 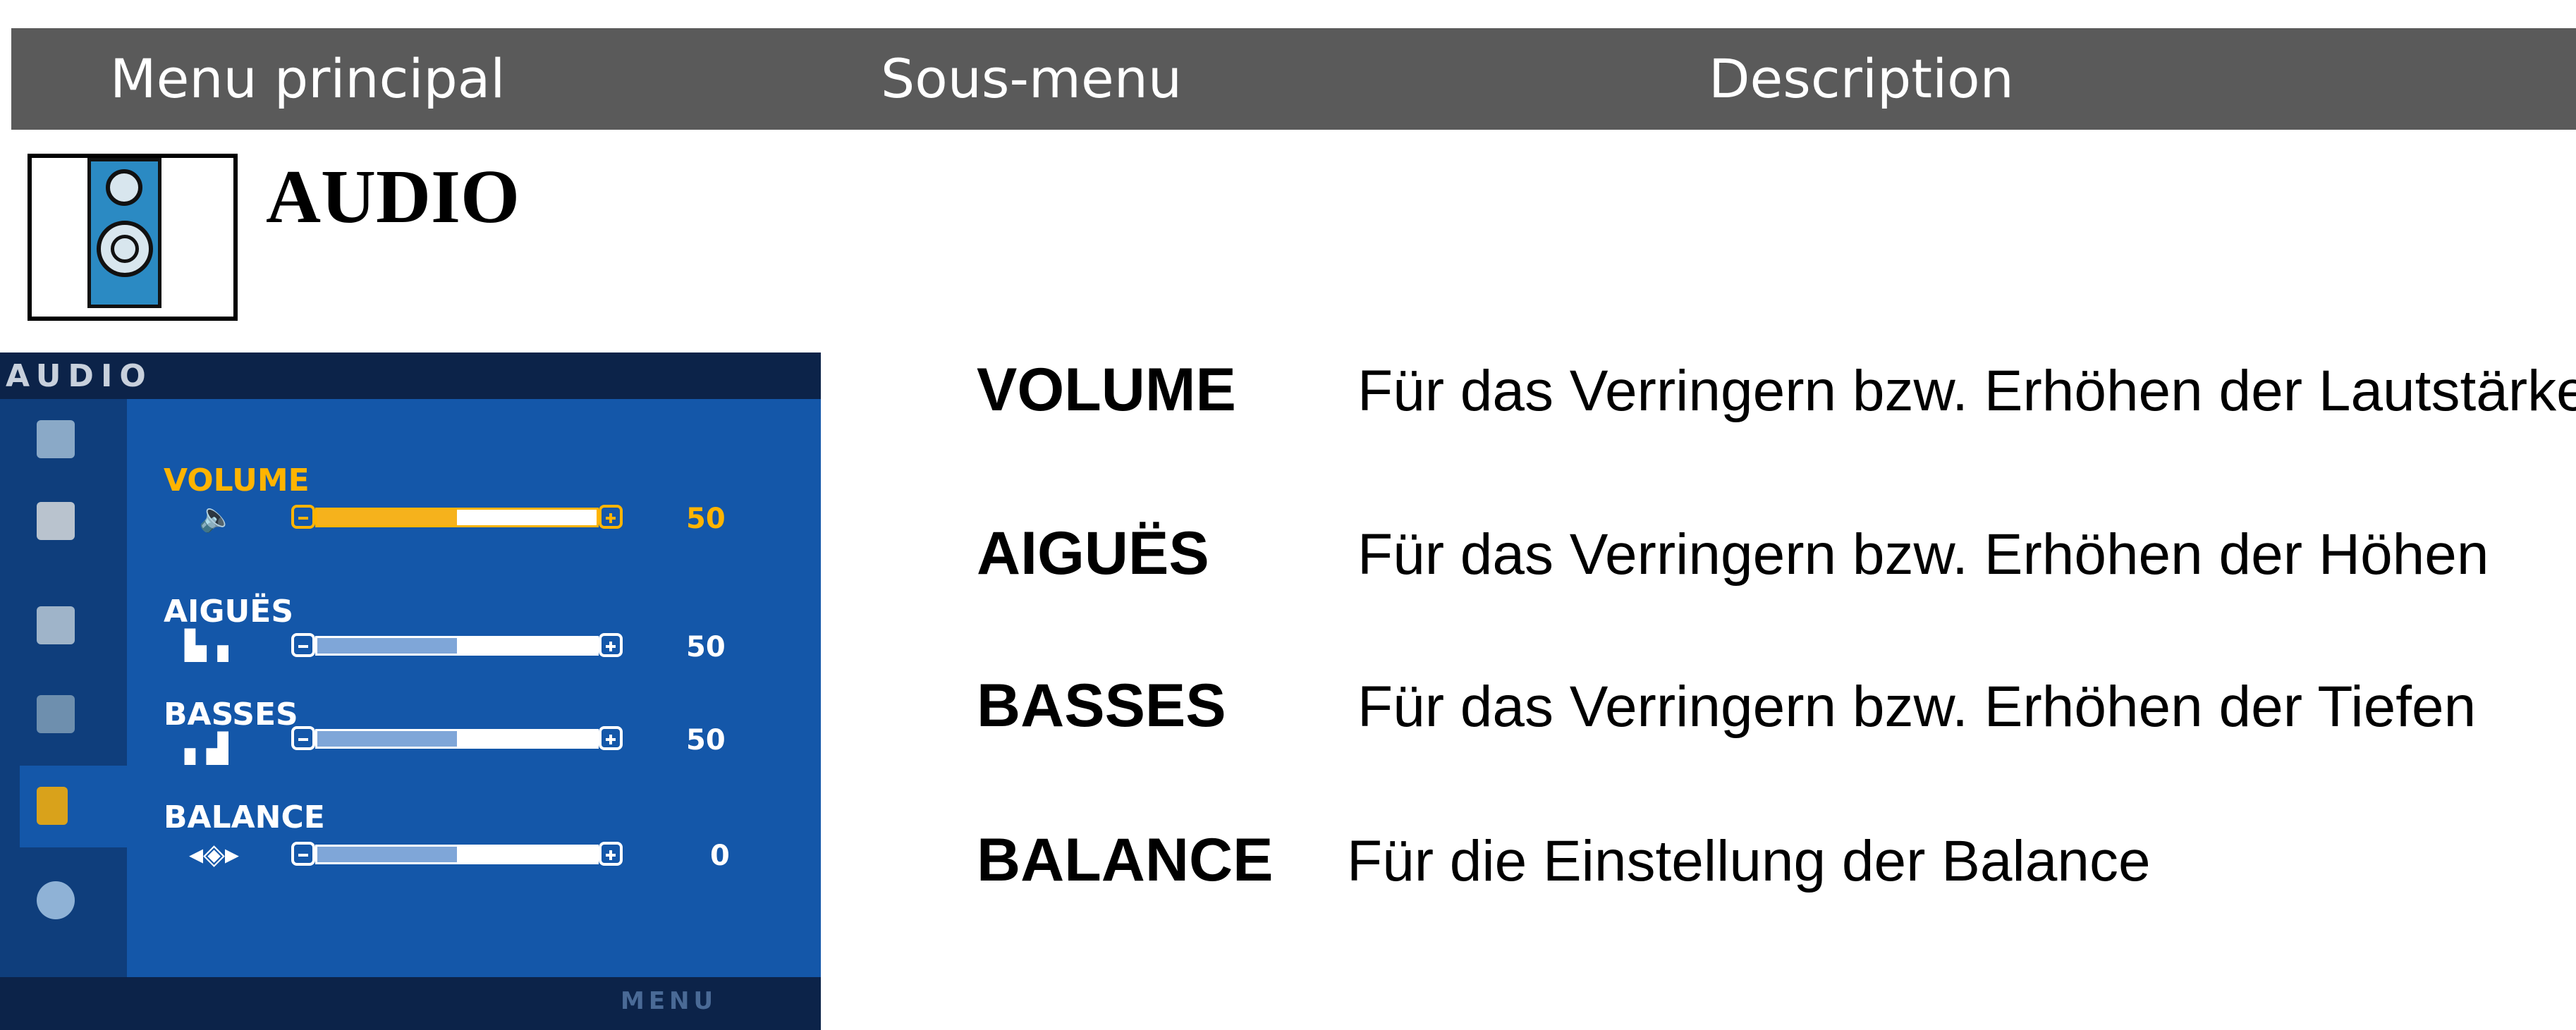 I want to click on treble-value: 50, so click(x=706, y=647).